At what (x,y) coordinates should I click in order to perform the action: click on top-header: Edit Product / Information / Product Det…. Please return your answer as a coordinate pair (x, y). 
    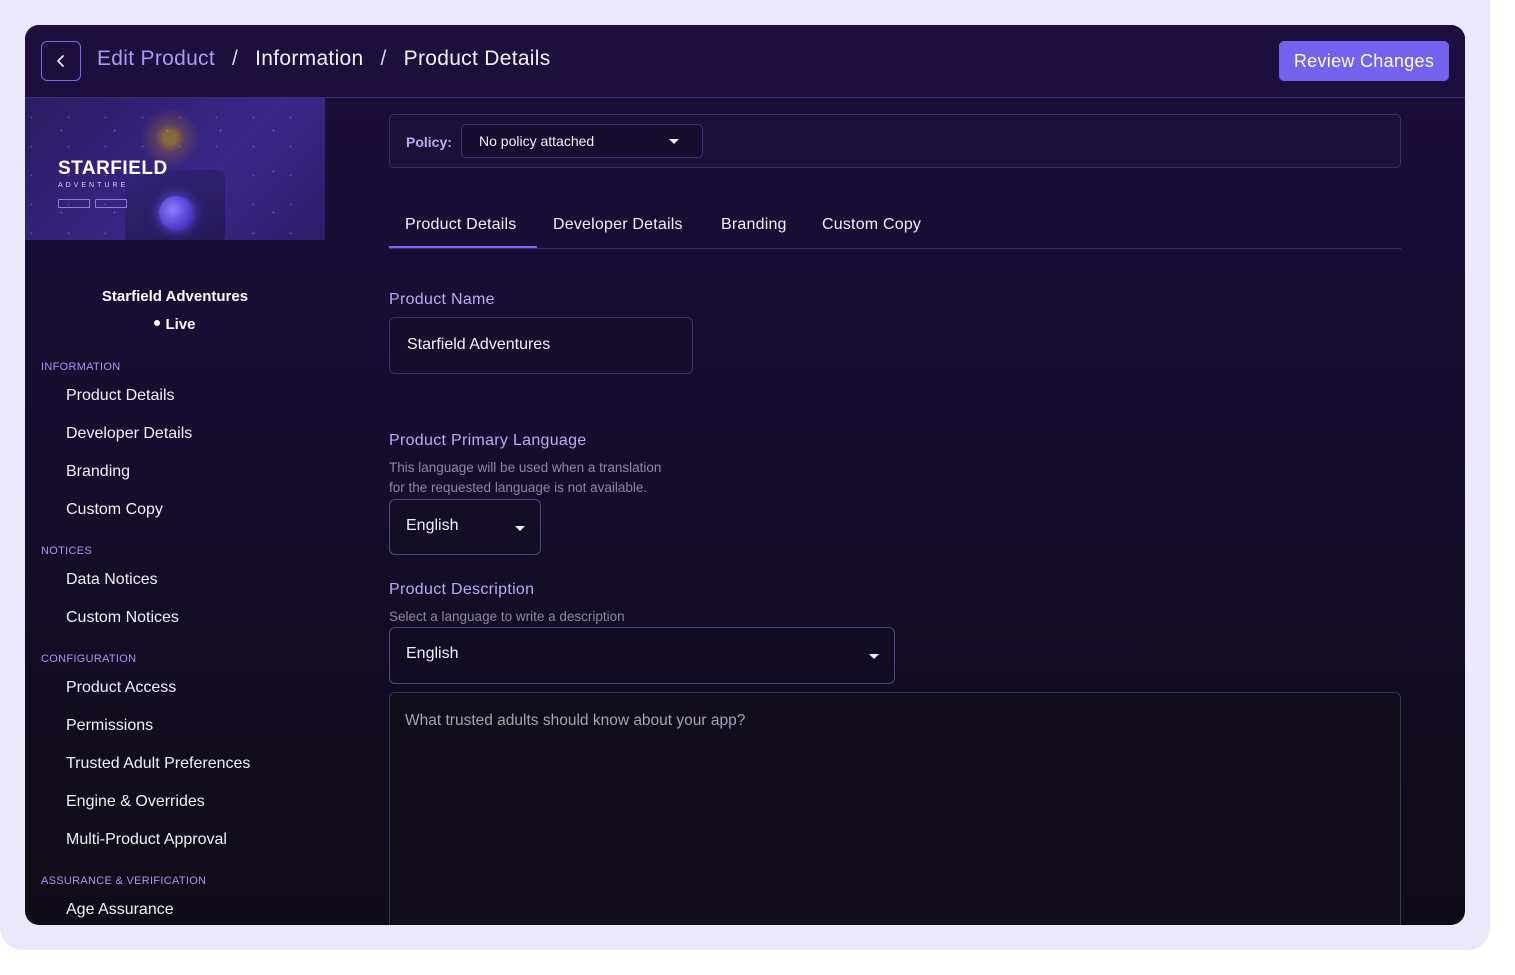
    Looking at the image, I should click on (745, 61).